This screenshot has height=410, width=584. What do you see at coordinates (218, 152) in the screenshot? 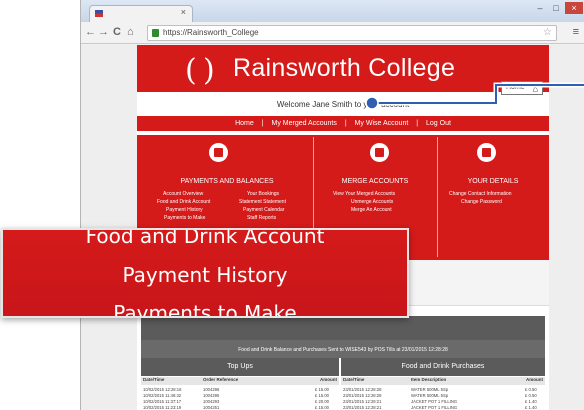
I see `payment-card-icon` at bounding box center [218, 152].